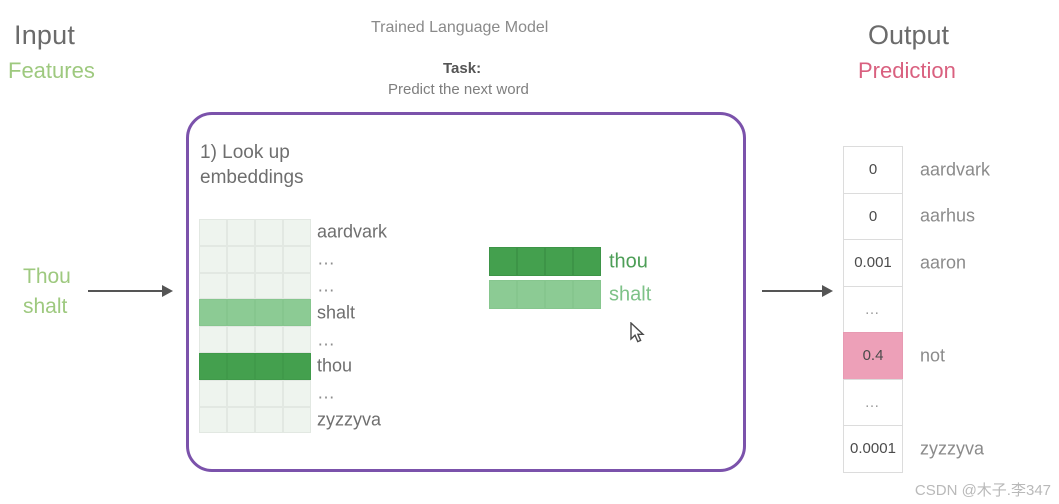 The width and height of the screenshot is (1059, 504). Describe the element at coordinates (943, 262) in the screenshot. I see `prediction-word: aaron` at that location.